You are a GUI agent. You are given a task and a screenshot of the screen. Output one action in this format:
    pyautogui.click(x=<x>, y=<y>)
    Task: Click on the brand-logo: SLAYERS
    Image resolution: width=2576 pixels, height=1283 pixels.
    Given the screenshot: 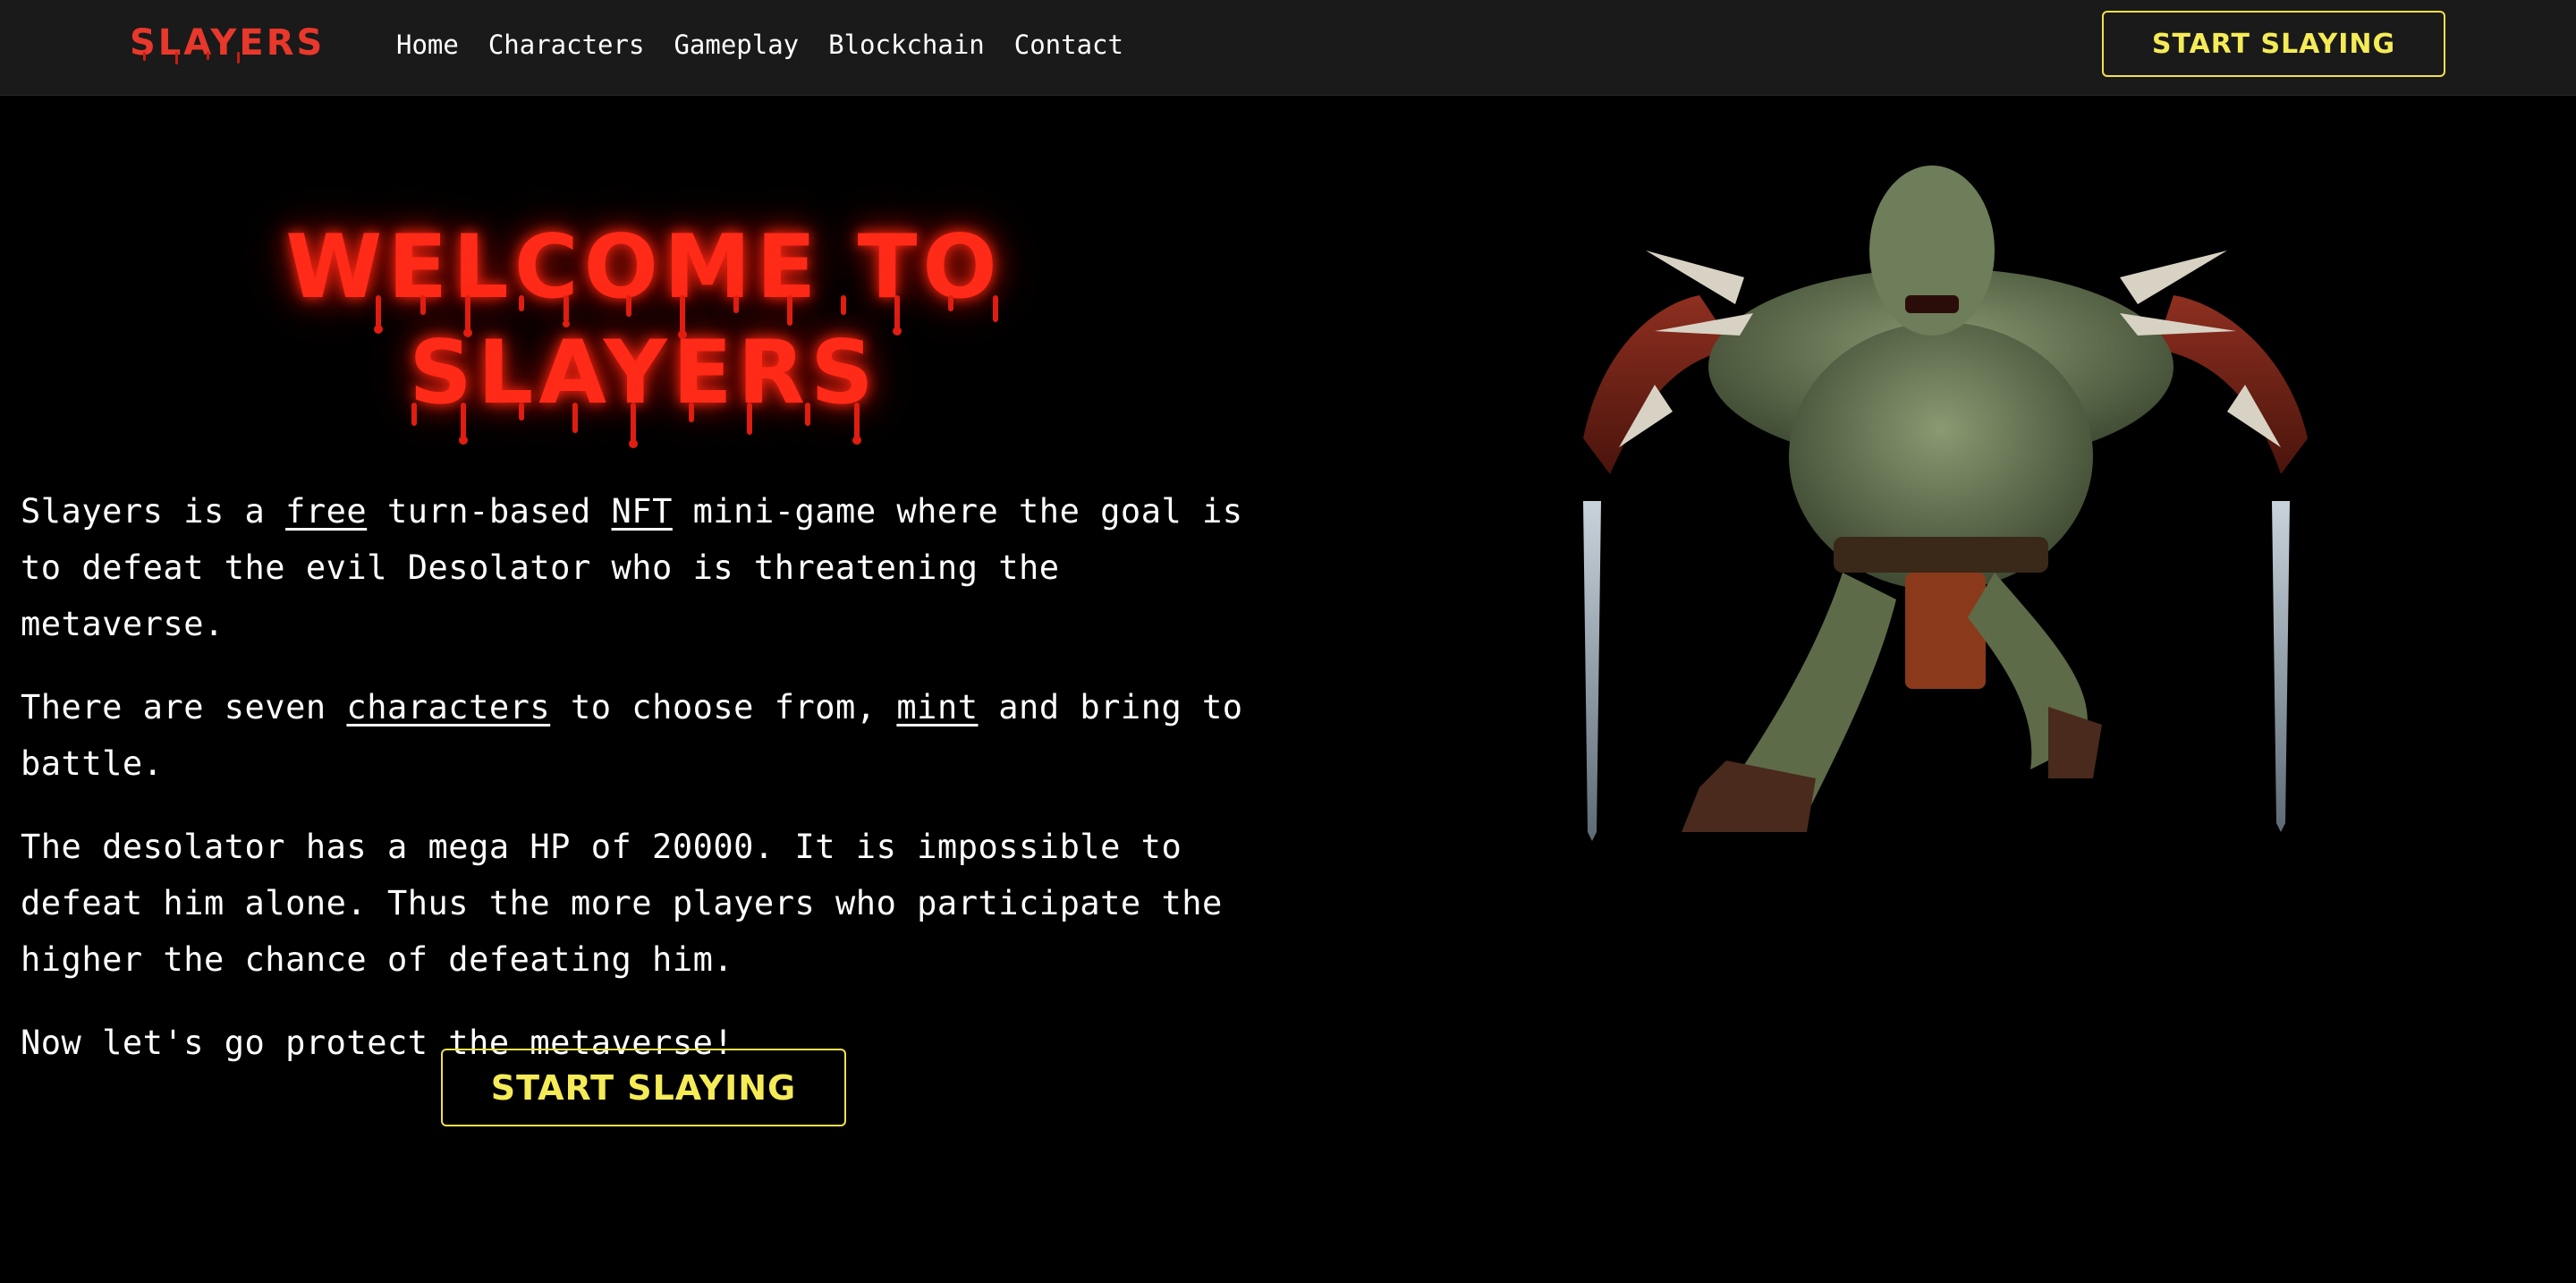 What is the action you would take?
    pyautogui.click(x=227, y=43)
    